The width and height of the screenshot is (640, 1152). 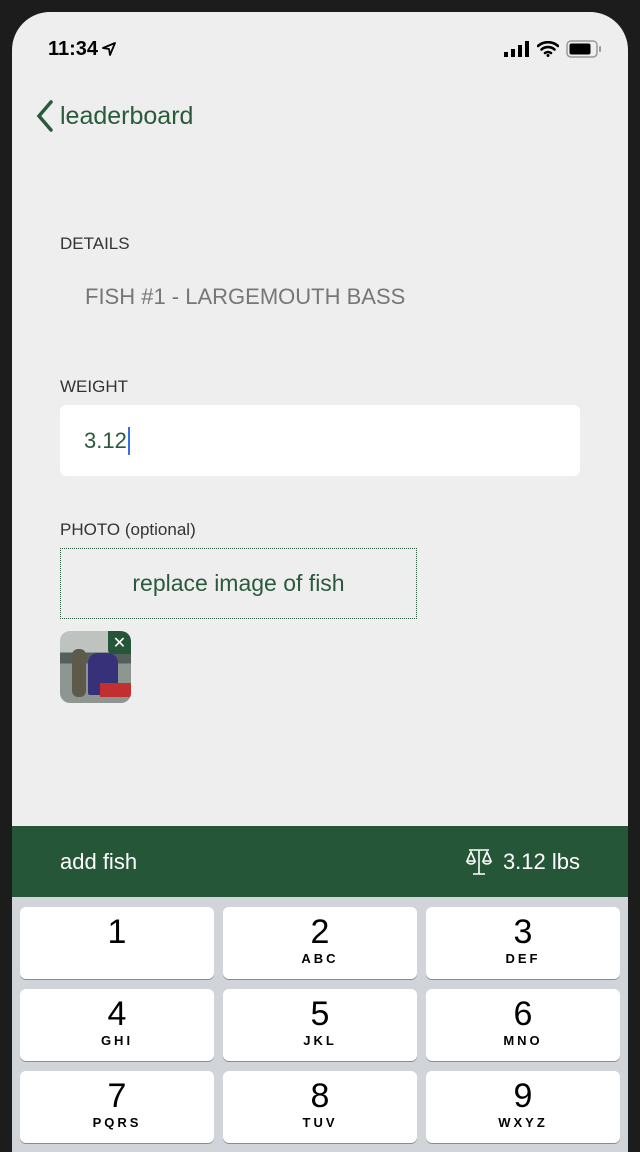 What do you see at coordinates (95, 243) in the screenshot?
I see `details-label: DETAILS` at bounding box center [95, 243].